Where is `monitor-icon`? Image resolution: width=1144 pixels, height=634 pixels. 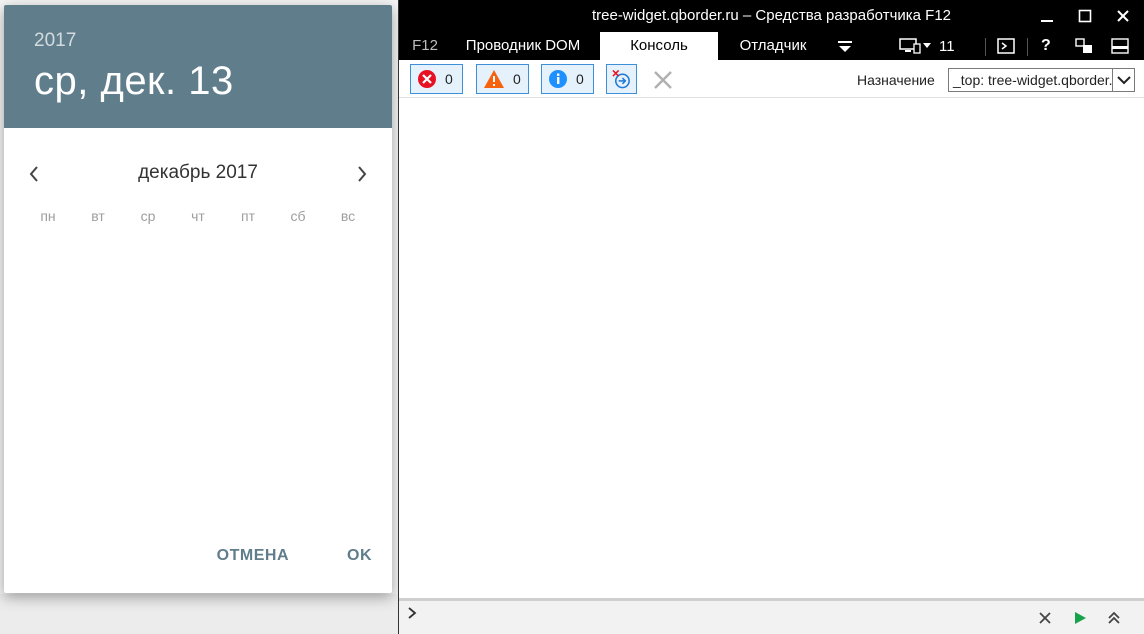 monitor-icon is located at coordinates (910, 46).